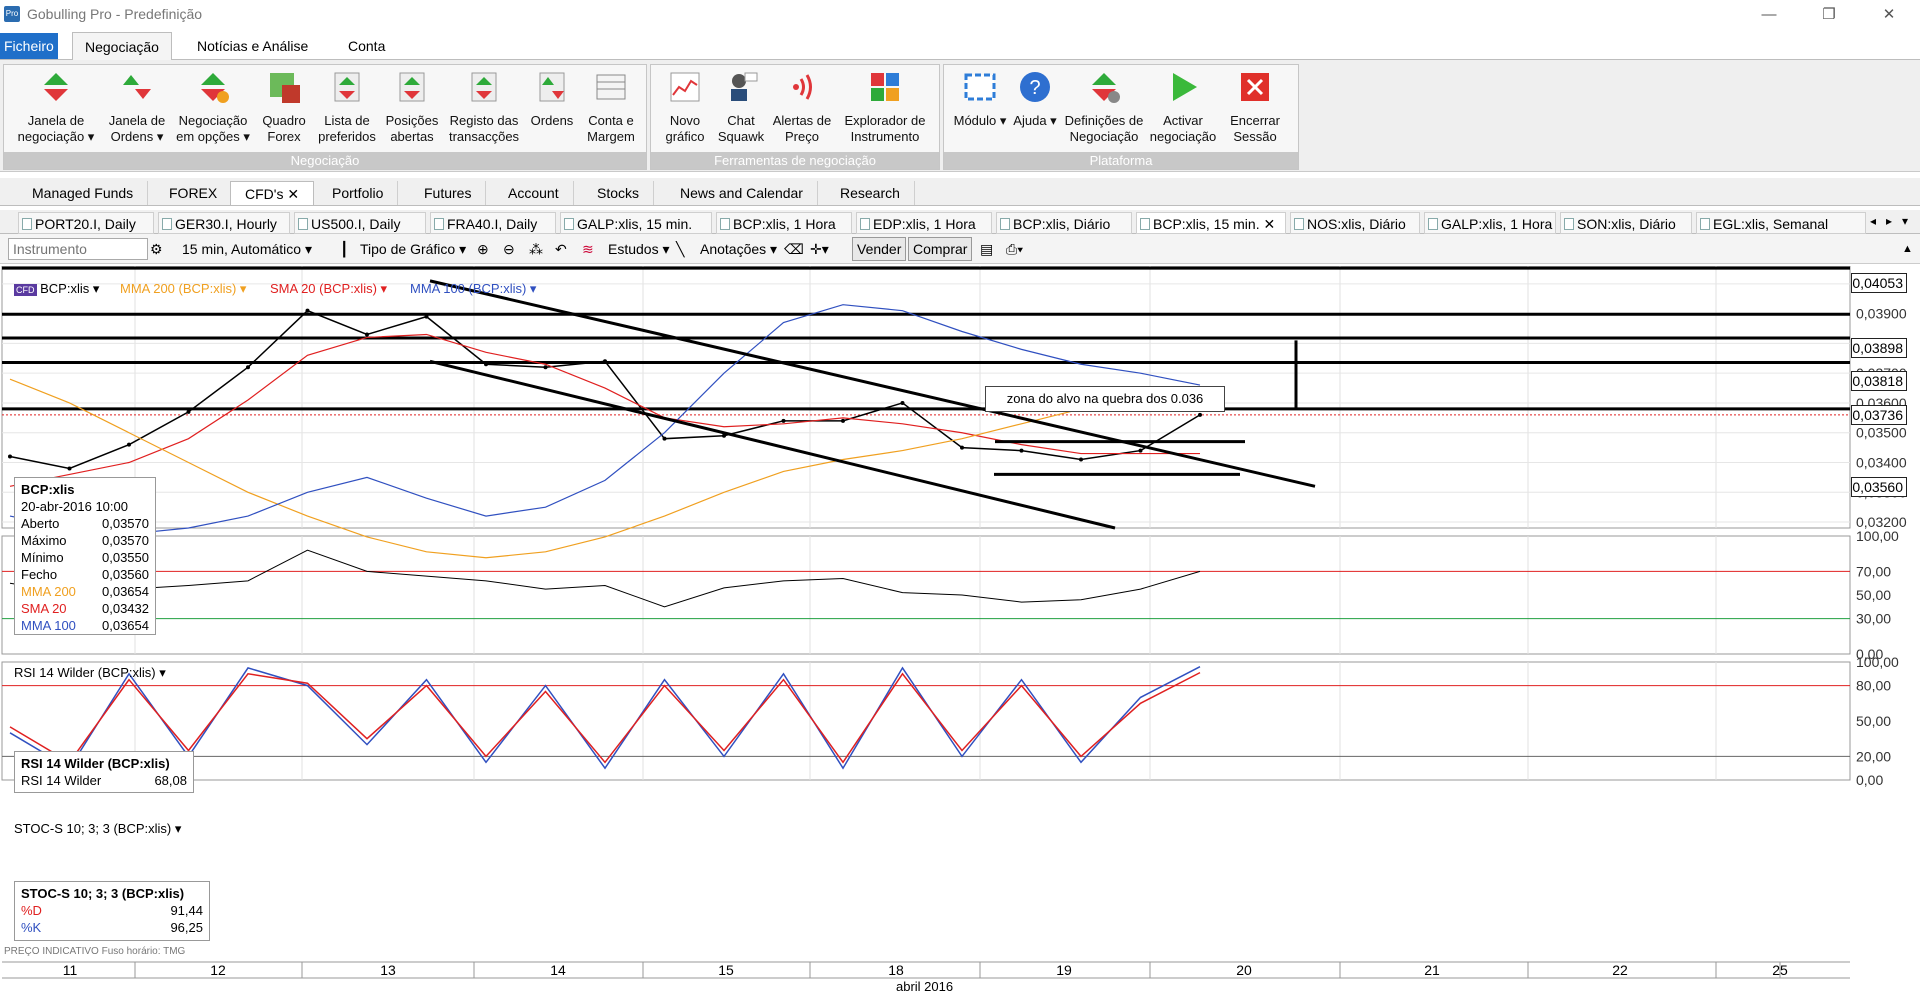 The image size is (1920, 1001). Describe the element at coordinates (137, 107) in the screenshot. I see `order-window-button: Janela de Ordens ▾` at that location.